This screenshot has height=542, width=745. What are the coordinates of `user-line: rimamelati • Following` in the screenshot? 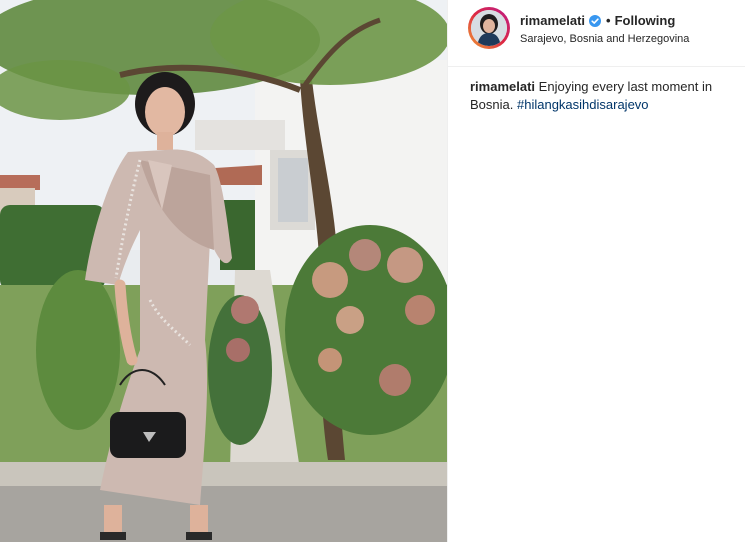 It's located at (597, 20).